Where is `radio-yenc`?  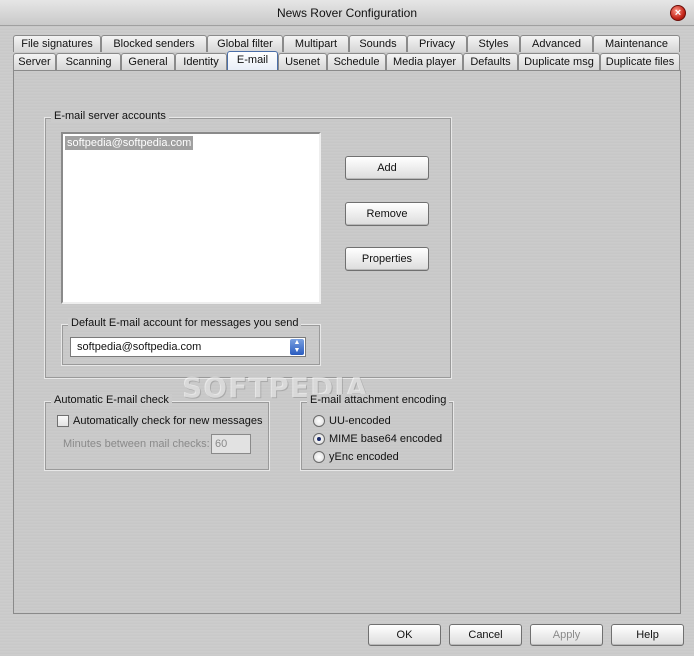 radio-yenc is located at coordinates (319, 457).